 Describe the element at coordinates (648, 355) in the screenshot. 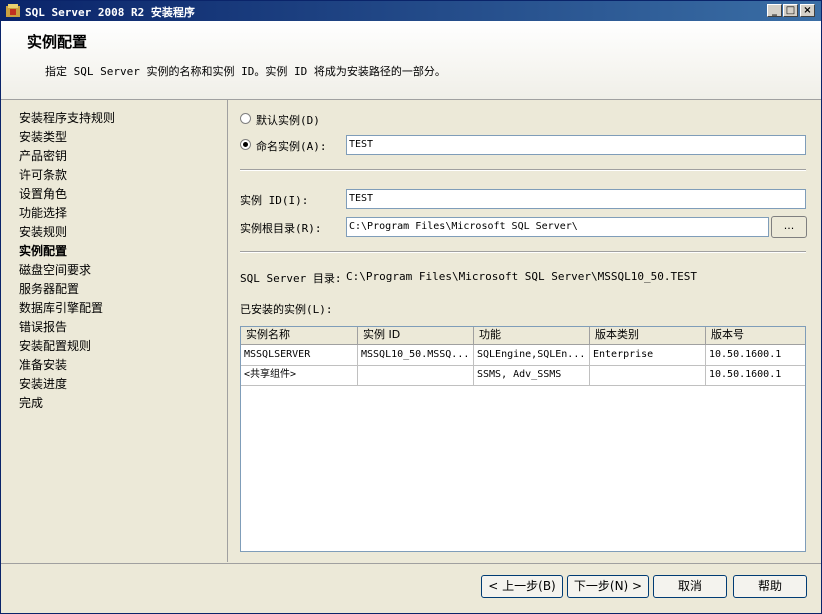

I see `table-cell: Enterprise` at that location.